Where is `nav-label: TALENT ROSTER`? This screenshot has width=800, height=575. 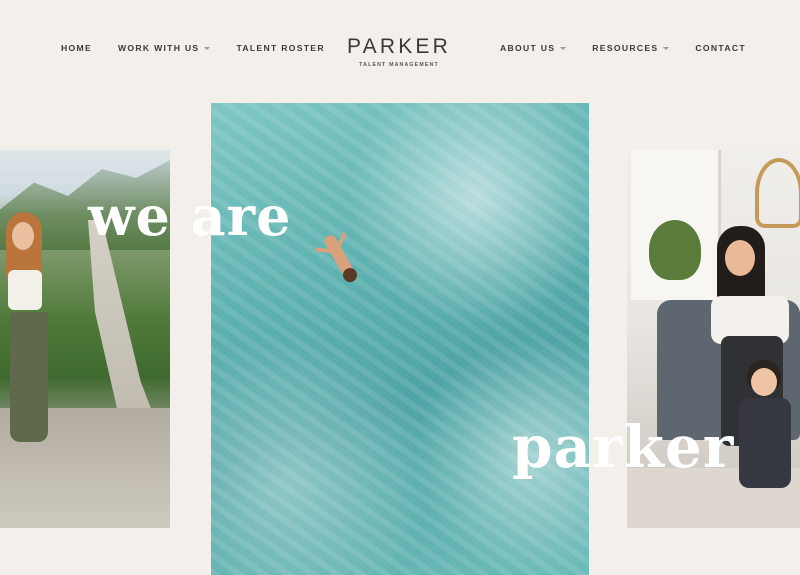 nav-label: TALENT ROSTER is located at coordinates (280, 48).